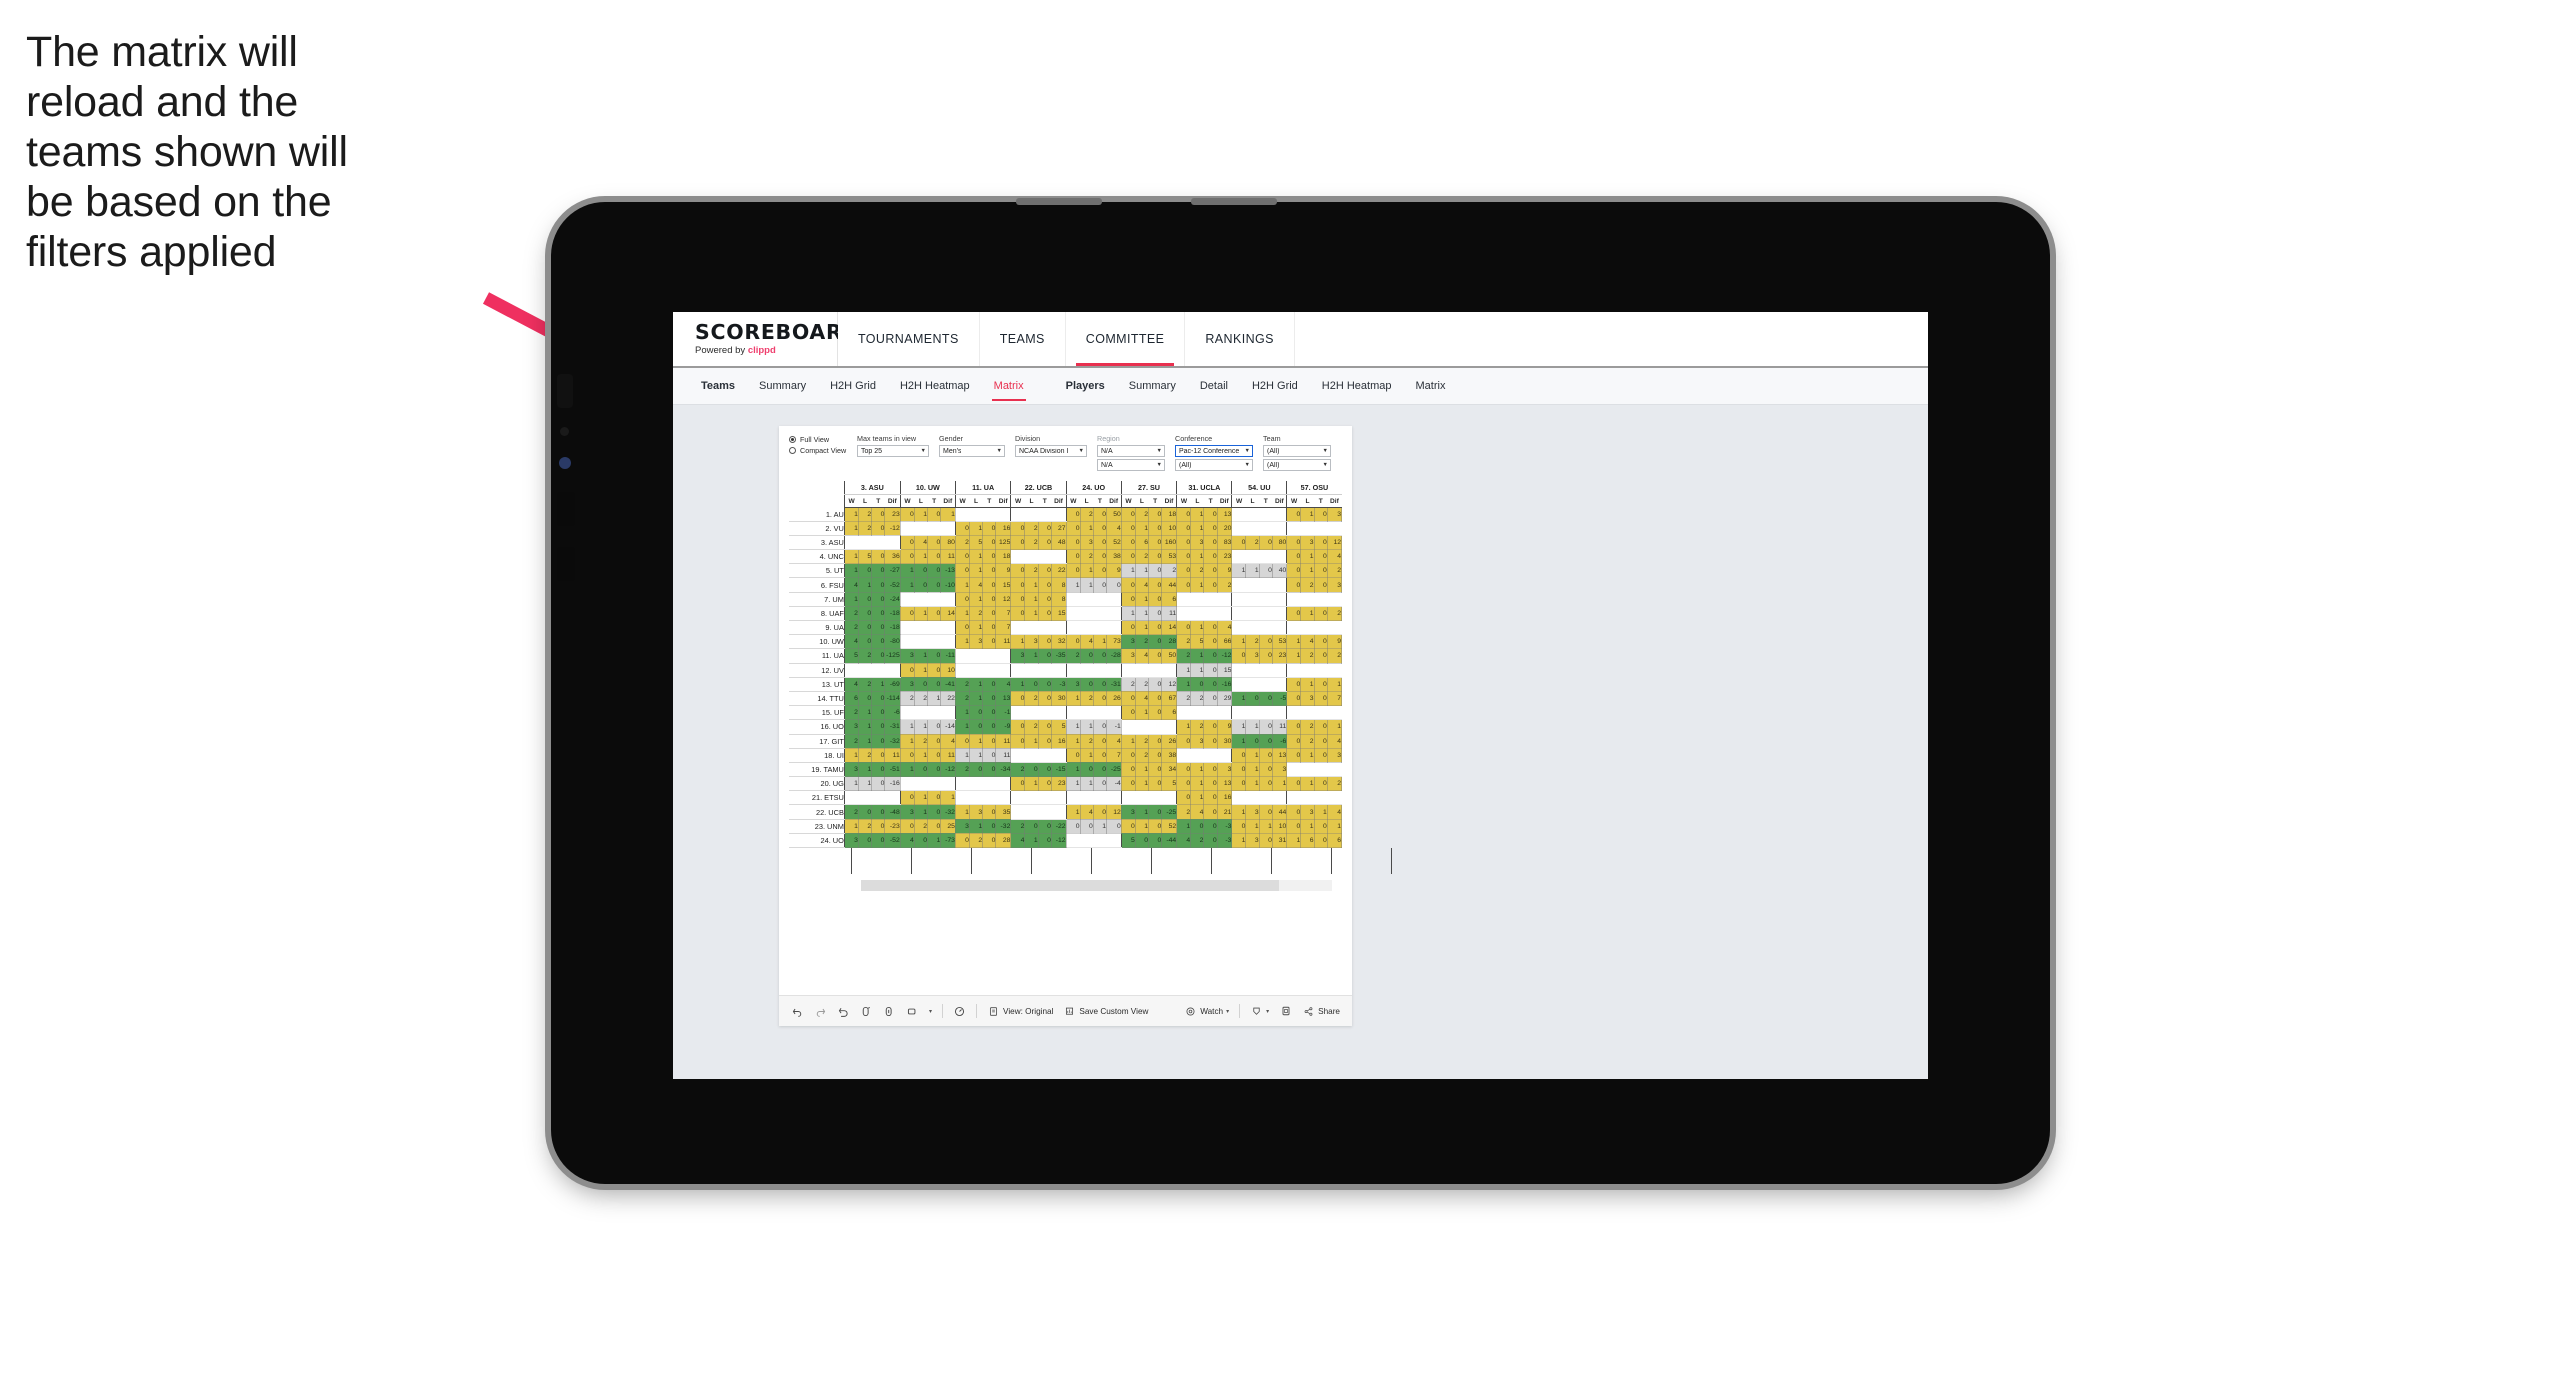 This screenshot has width=2568, height=1382. What do you see at coordinates (892, 684) in the screenshot?
I see `matrix-cell: -69` at bounding box center [892, 684].